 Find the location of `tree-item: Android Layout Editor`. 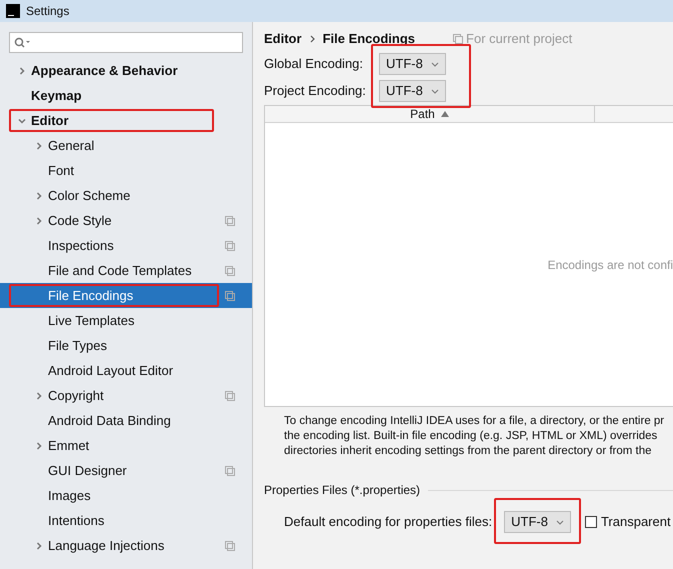

tree-item: Android Layout Editor is located at coordinates (126, 370).